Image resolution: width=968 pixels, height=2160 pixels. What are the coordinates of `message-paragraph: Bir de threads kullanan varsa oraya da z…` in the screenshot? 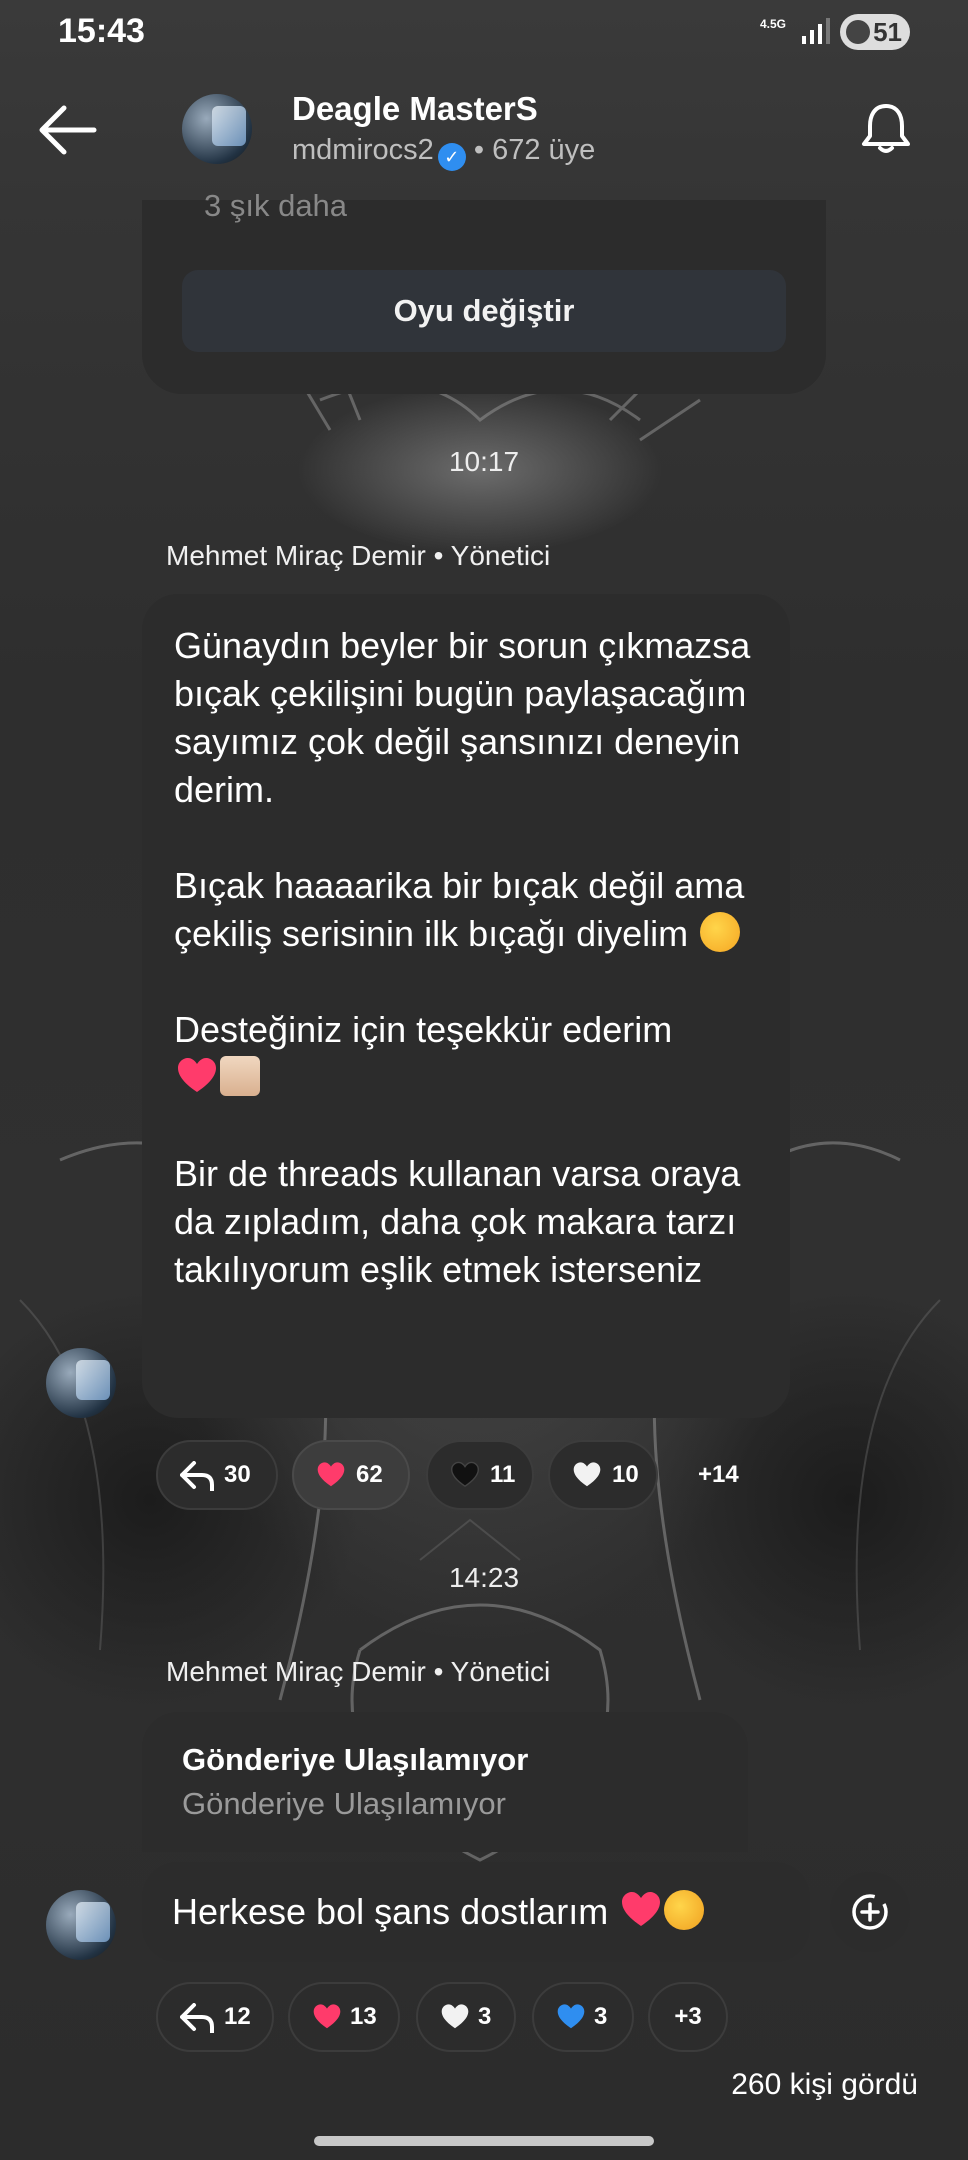 It's located at (457, 1221).